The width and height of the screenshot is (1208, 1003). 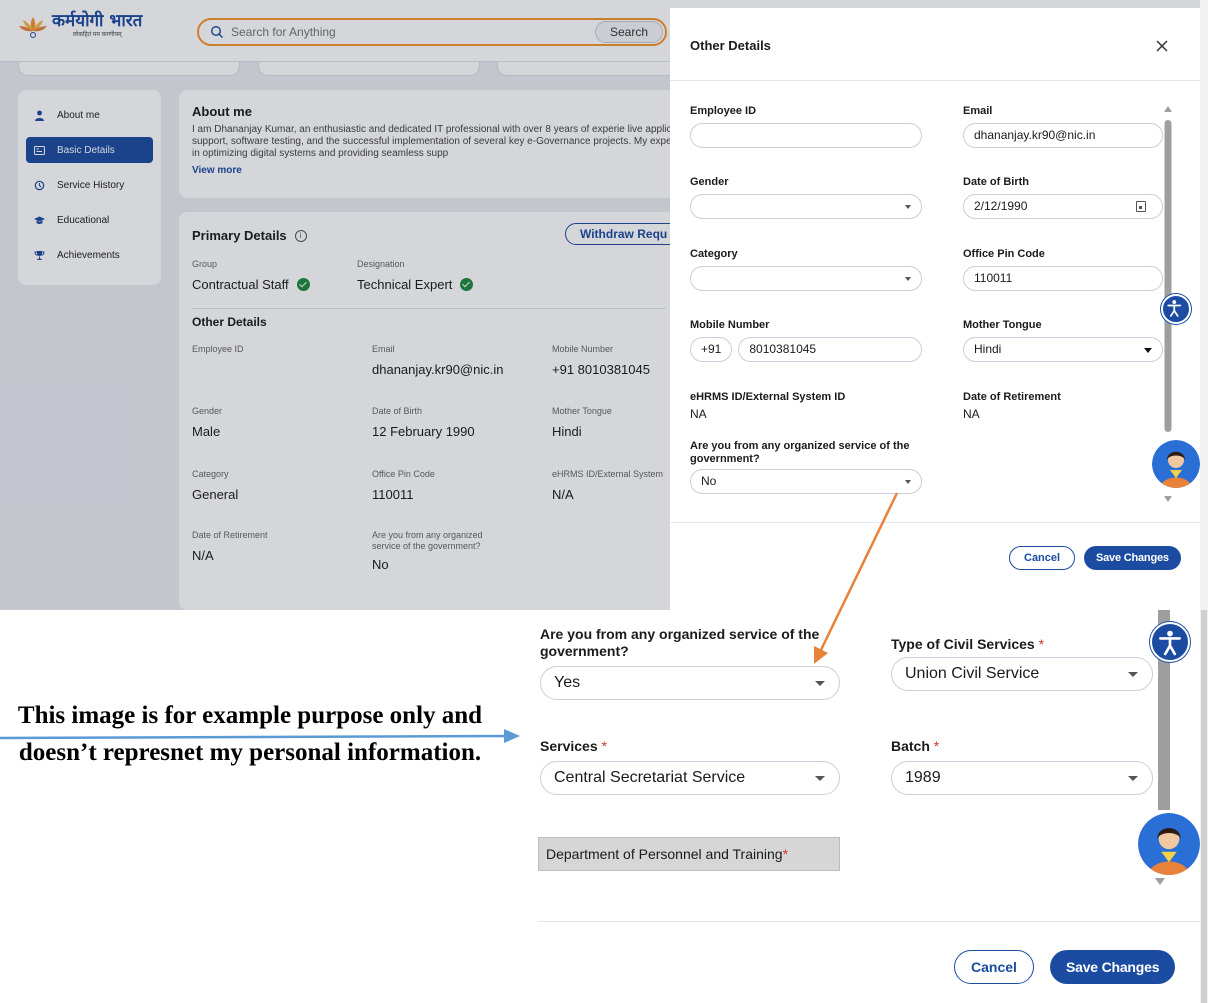 I want to click on orange-arrow-icon, so click(x=856, y=578).